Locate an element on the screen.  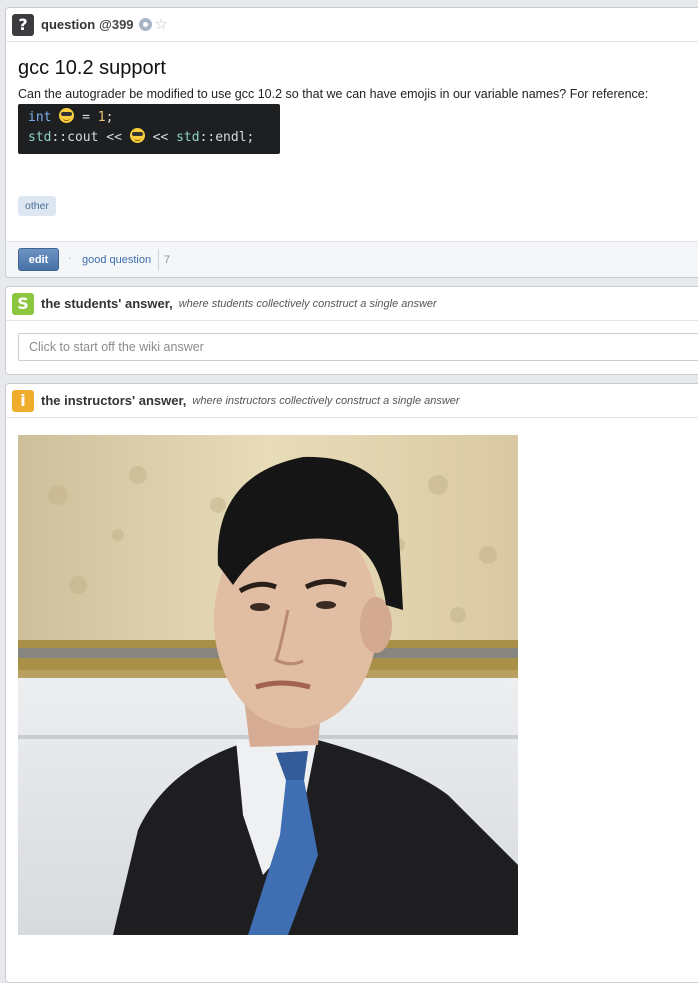
question-mark-icon: ? is located at coordinates (23, 24).